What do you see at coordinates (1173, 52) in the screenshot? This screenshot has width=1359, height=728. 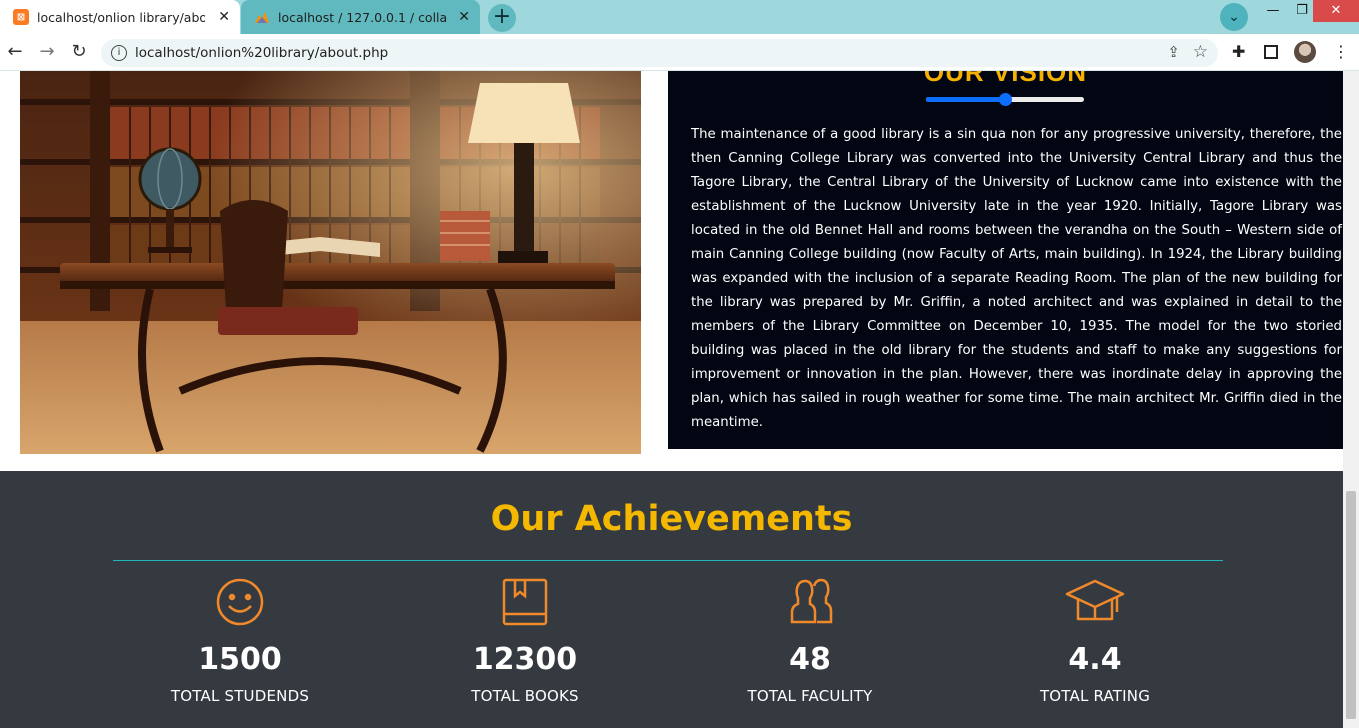 I see `share-icon: ⇪` at bounding box center [1173, 52].